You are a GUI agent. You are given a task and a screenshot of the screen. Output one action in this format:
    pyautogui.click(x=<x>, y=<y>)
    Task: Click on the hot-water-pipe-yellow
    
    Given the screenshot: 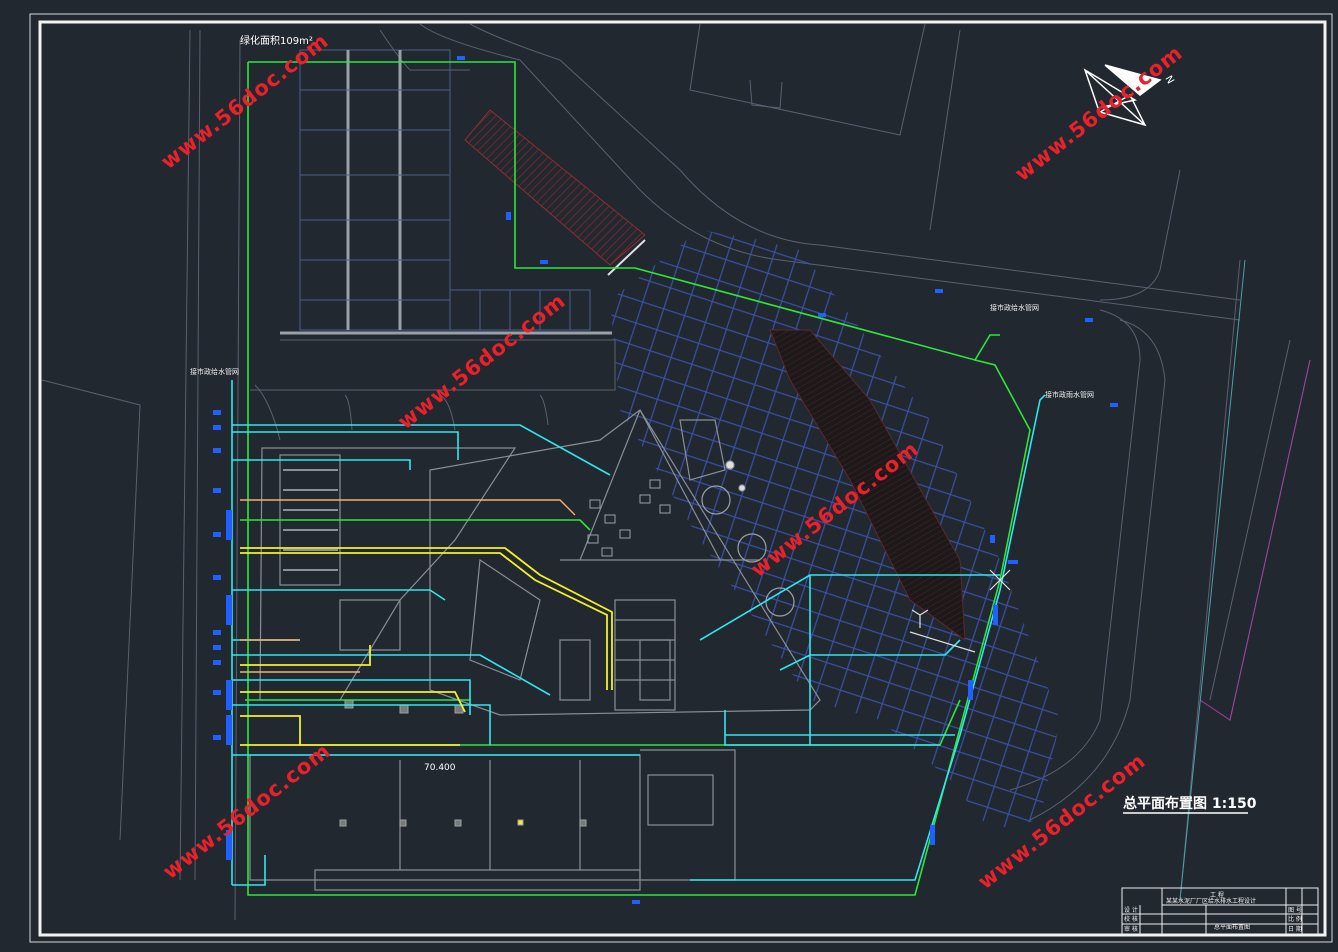 What is the action you would take?
    pyautogui.click(x=426, y=646)
    